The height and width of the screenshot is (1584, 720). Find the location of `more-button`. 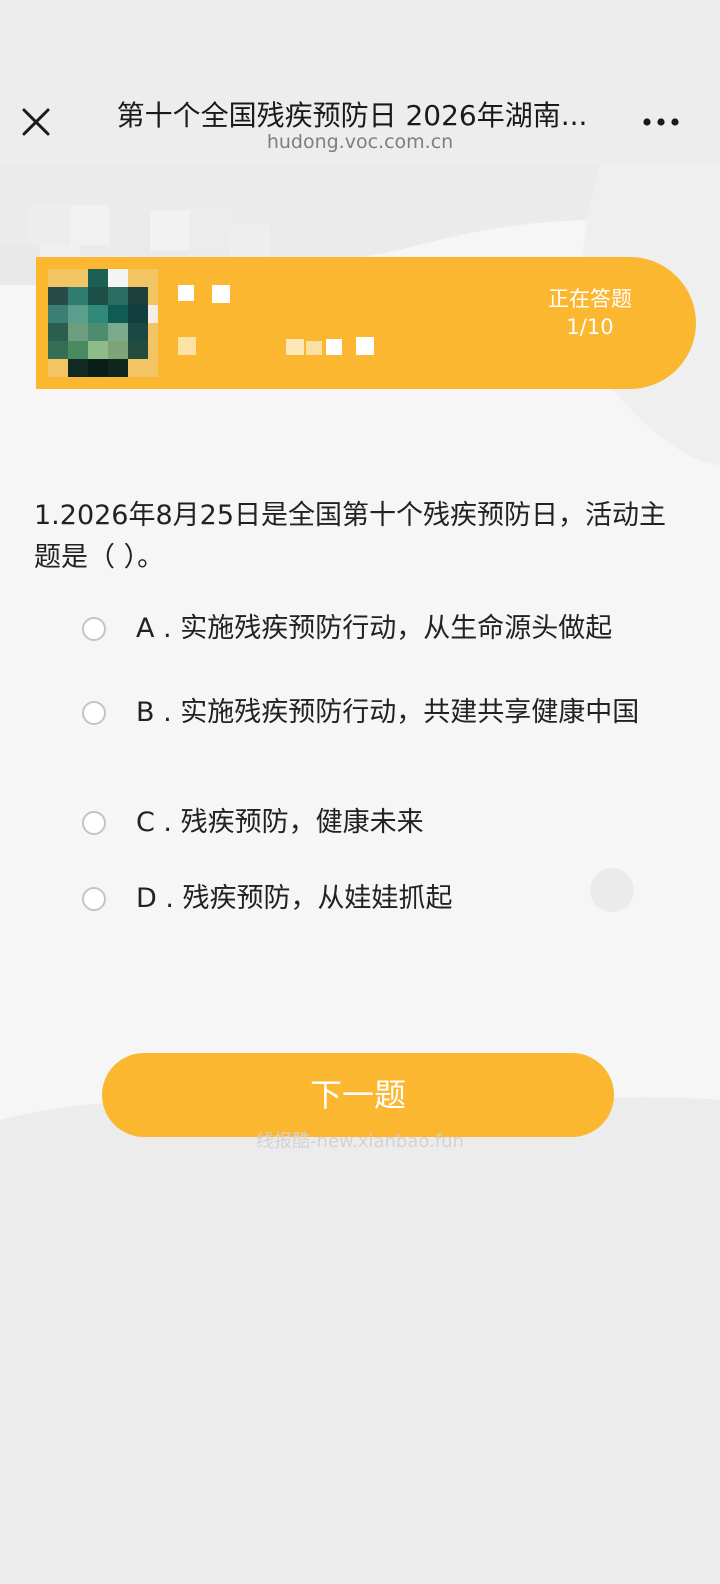

more-button is located at coordinates (661, 122).